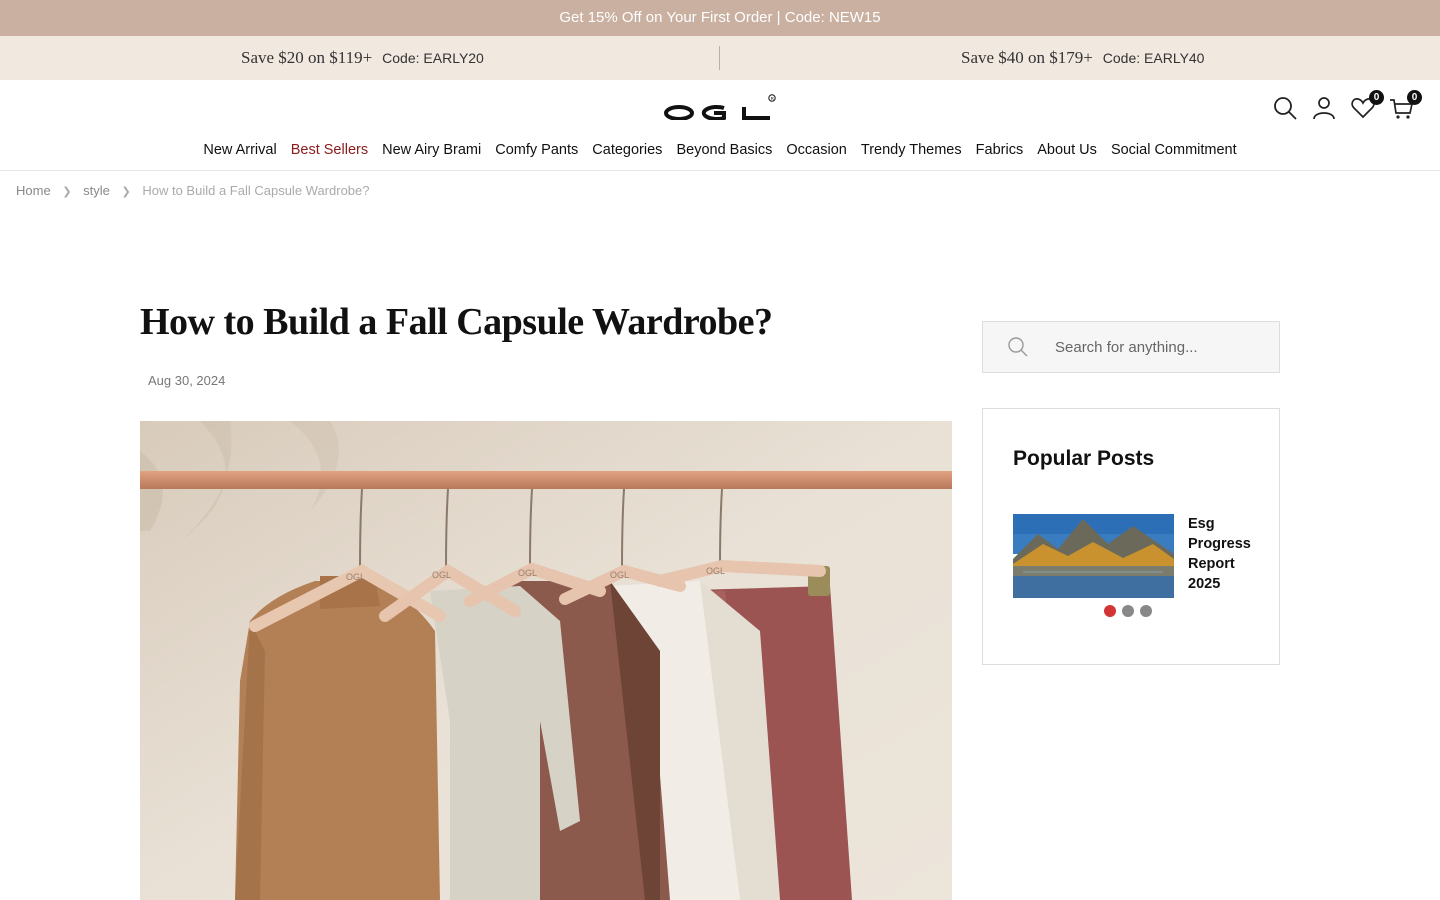 This screenshot has height=900, width=1440. I want to click on promo-item-early20: Save $20 on $119+ Code: EARLY20, so click(362, 58).